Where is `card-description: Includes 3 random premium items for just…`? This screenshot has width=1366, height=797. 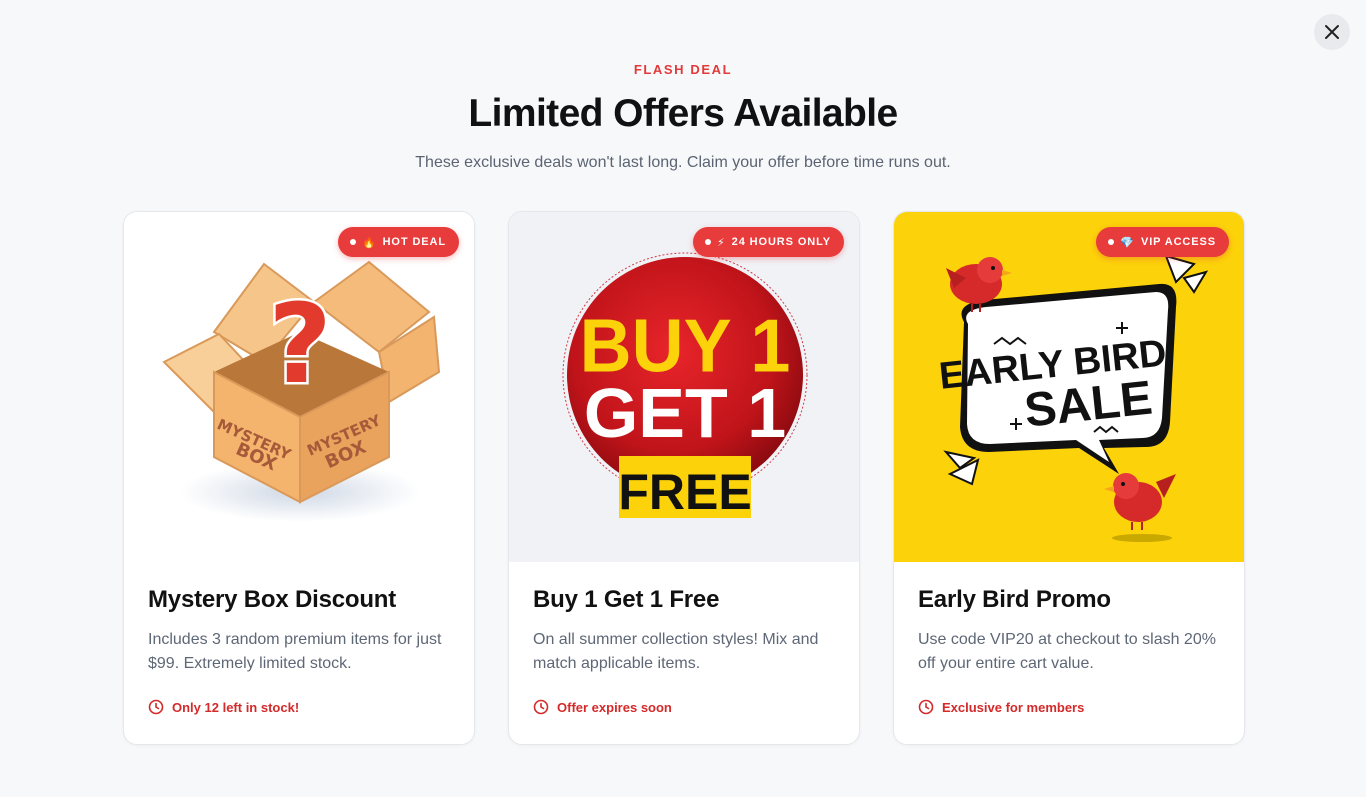 card-description: Includes 3 random premium items for just… is located at coordinates (295, 651).